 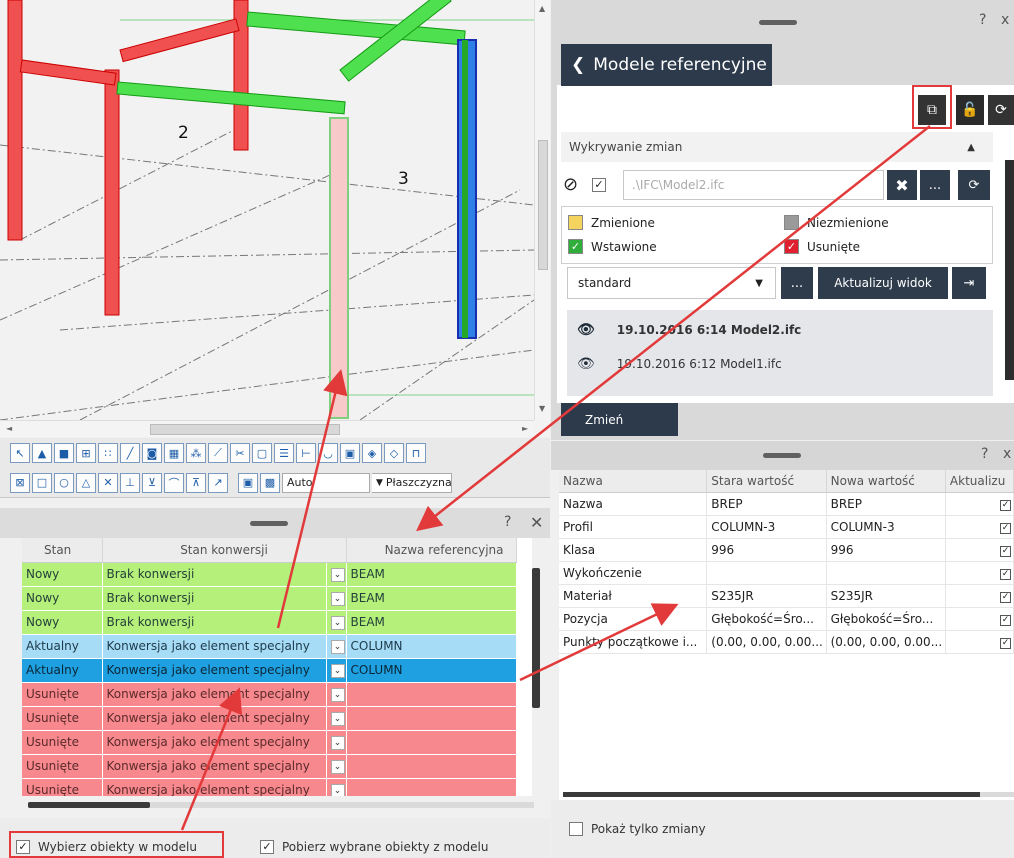 What do you see at coordinates (64, 482) in the screenshot?
I see `snap-circle-icon: ○` at bounding box center [64, 482].